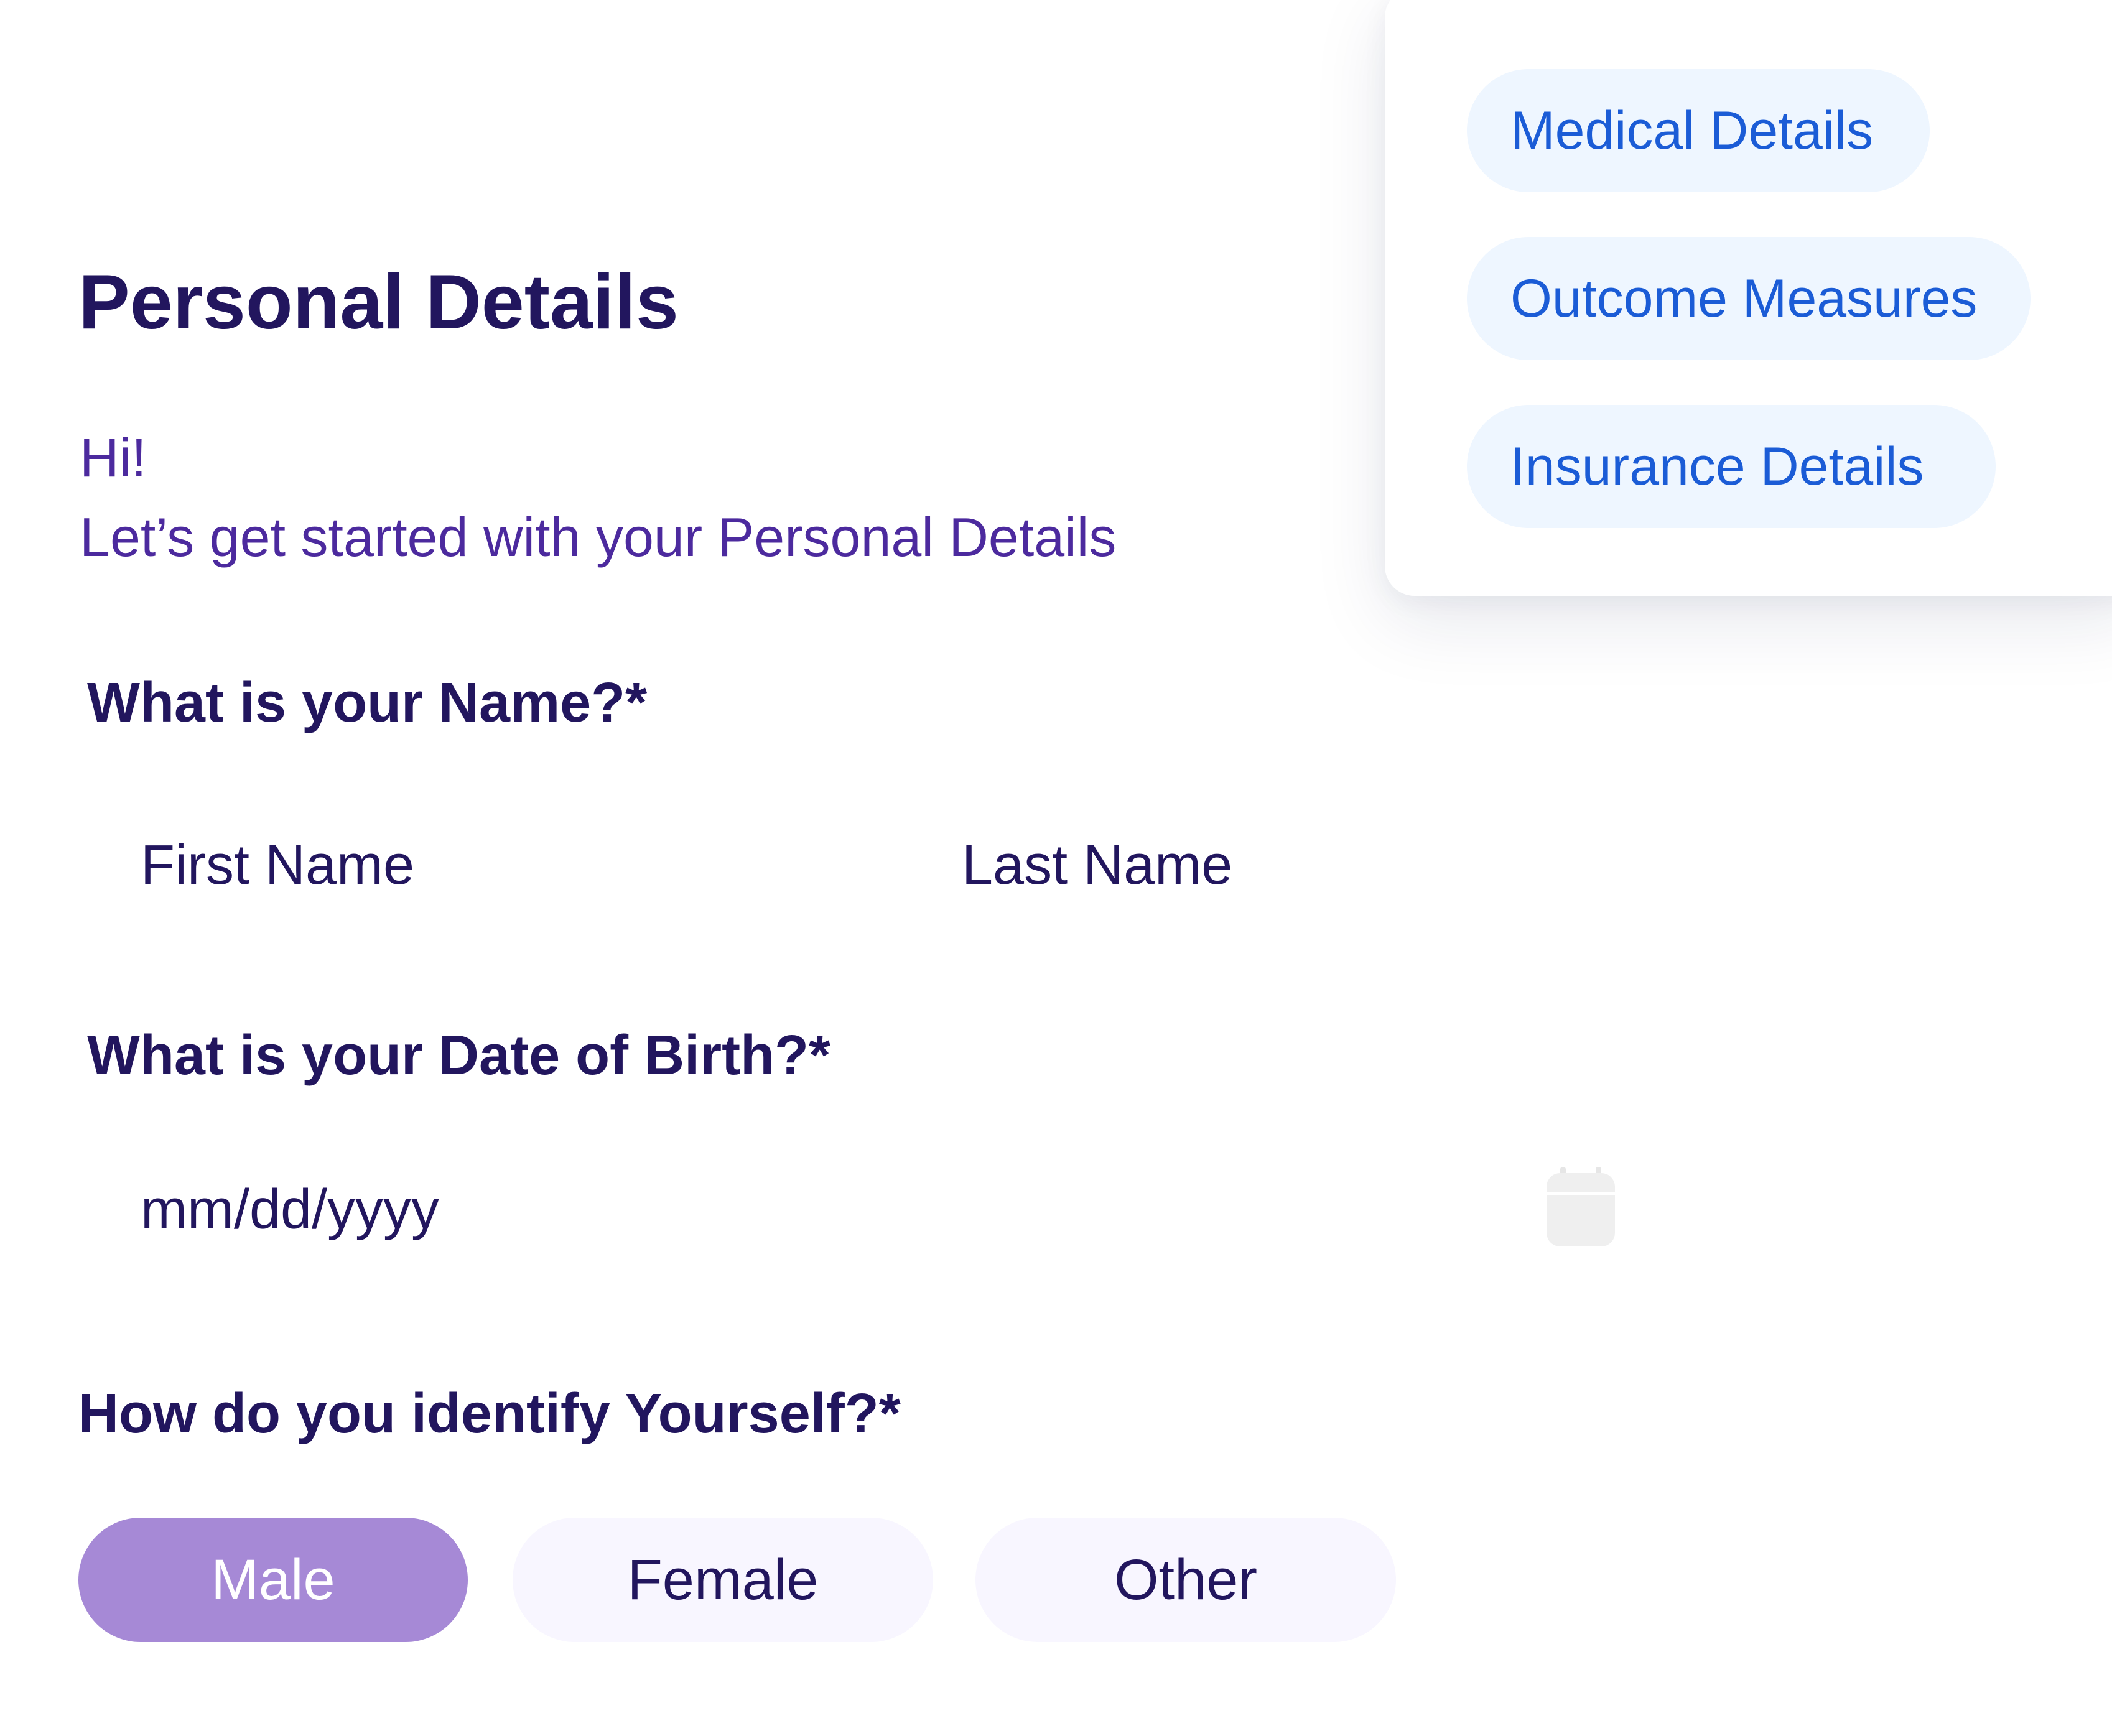 The height and width of the screenshot is (1736, 2112). What do you see at coordinates (508, 865) in the screenshot?
I see `first-name-input` at bounding box center [508, 865].